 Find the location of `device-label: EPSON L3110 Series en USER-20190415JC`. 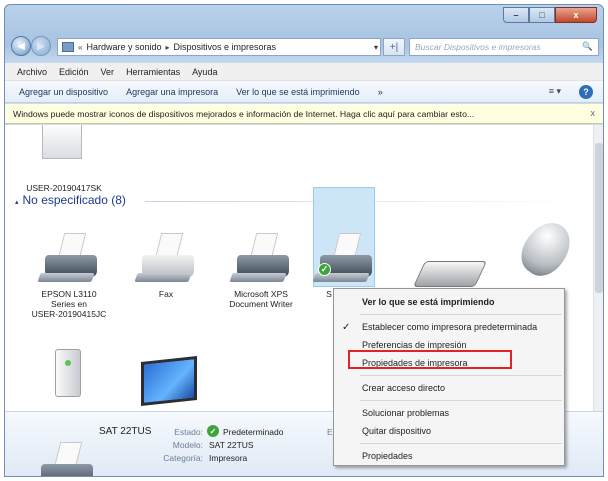

device-label: EPSON L3110 Series en USER-20190415JC is located at coordinates (69, 304).